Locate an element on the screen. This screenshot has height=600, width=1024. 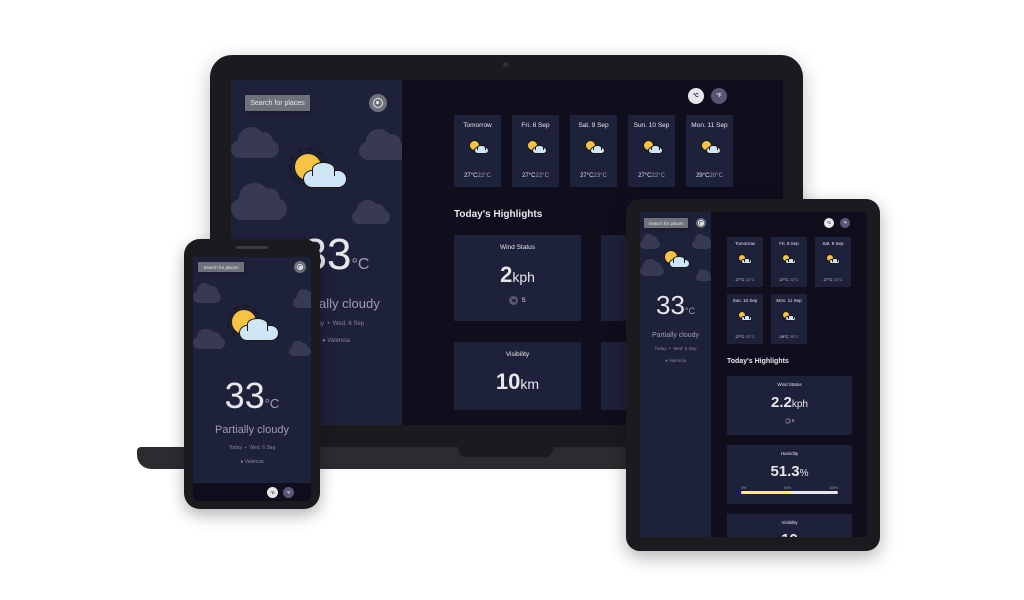
forecast-card: Fri. 8 Sep 27°C22°C is located at coordinates (535, 151).